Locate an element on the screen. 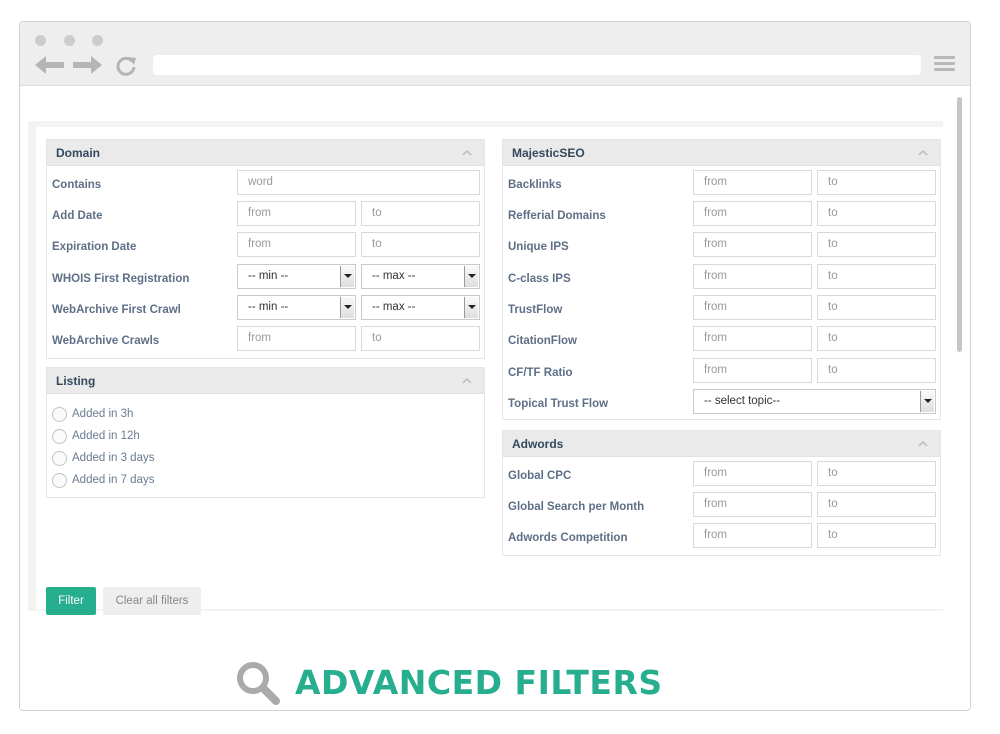 This screenshot has width=1000, height=734. refferial-domains-from-input: from is located at coordinates (752, 213).